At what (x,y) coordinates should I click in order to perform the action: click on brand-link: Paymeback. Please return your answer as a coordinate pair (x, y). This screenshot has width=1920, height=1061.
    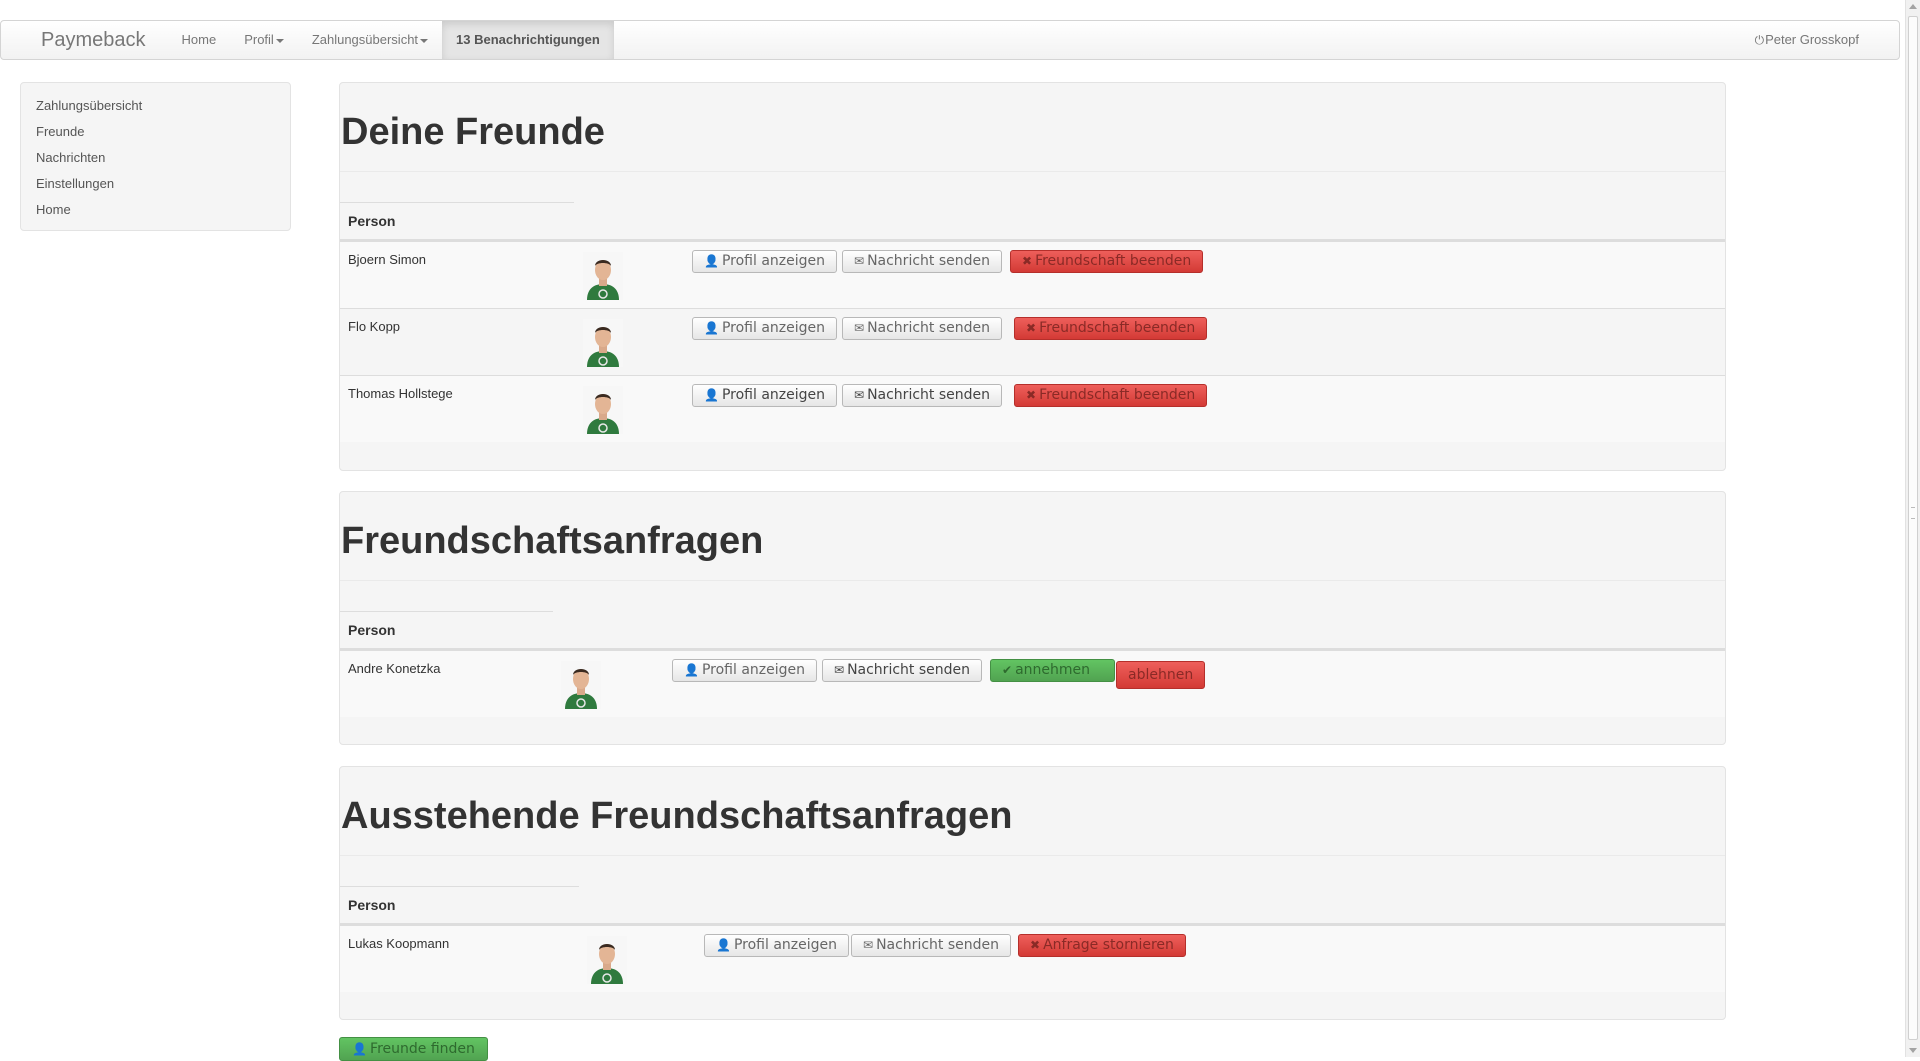
    Looking at the image, I should click on (84, 40).